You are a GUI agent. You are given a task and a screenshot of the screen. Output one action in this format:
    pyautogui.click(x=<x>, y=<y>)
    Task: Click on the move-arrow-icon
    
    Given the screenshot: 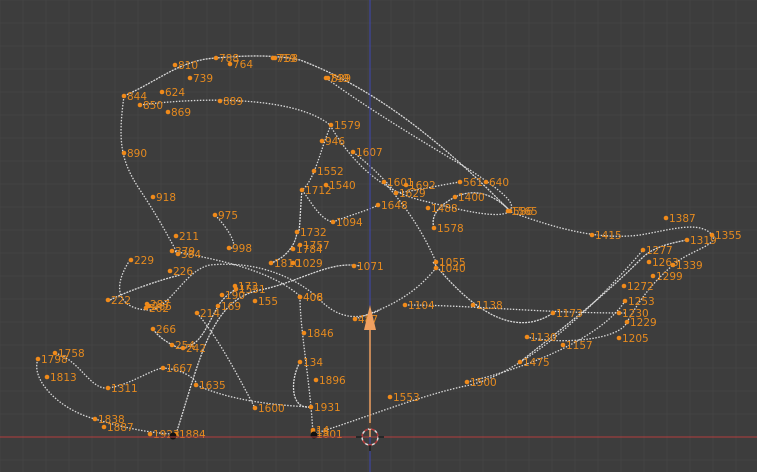 What is the action you would take?
    pyautogui.click(x=370, y=371)
    